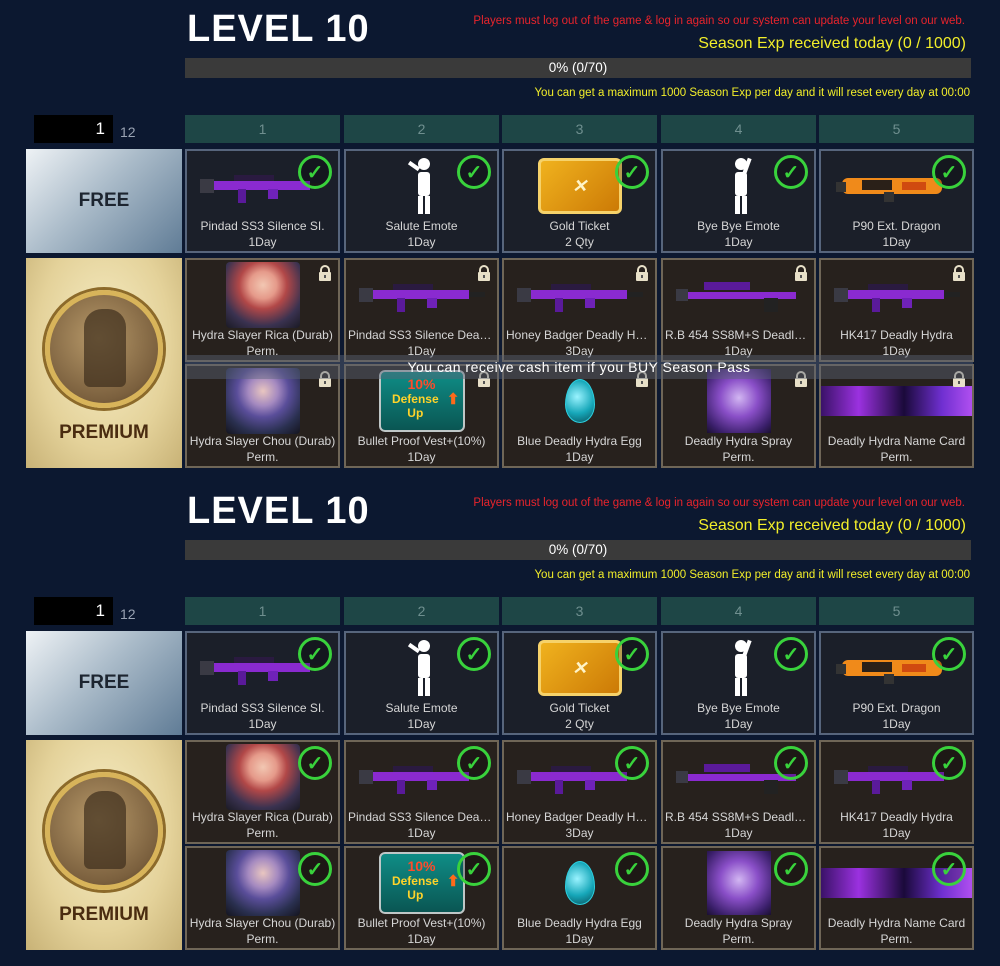 Image resolution: width=1000 pixels, height=966 pixels. I want to click on reward-item-premium-5: HK417 Deadly Hydra 1Day, so click(896, 310).